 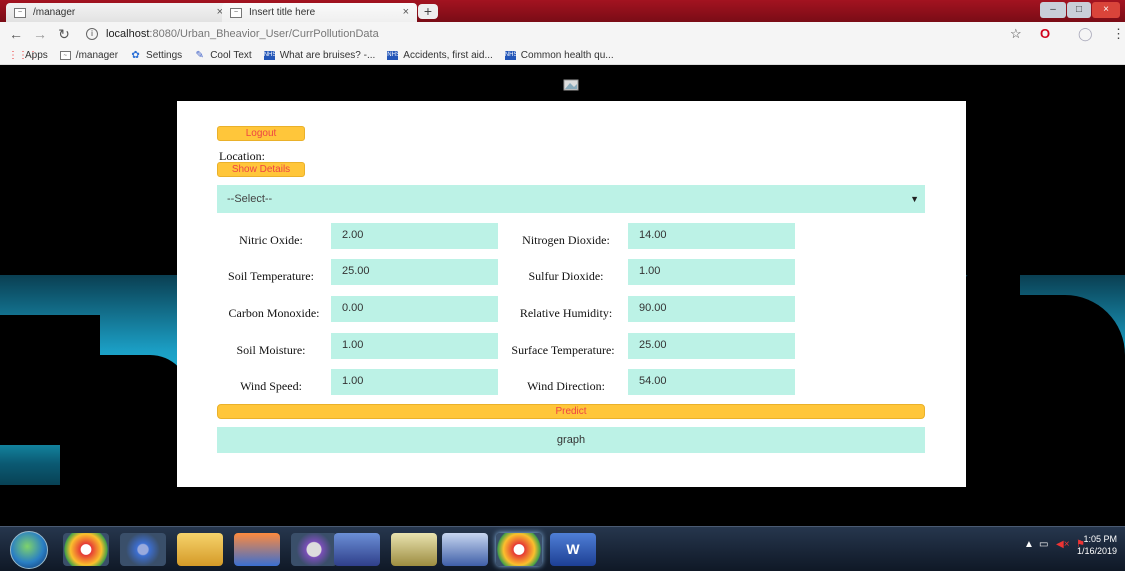 What do you see at coordinates (1079, 10) in the screenshot?
I see `maximize-button: □` at bounding box center [1079, 10].